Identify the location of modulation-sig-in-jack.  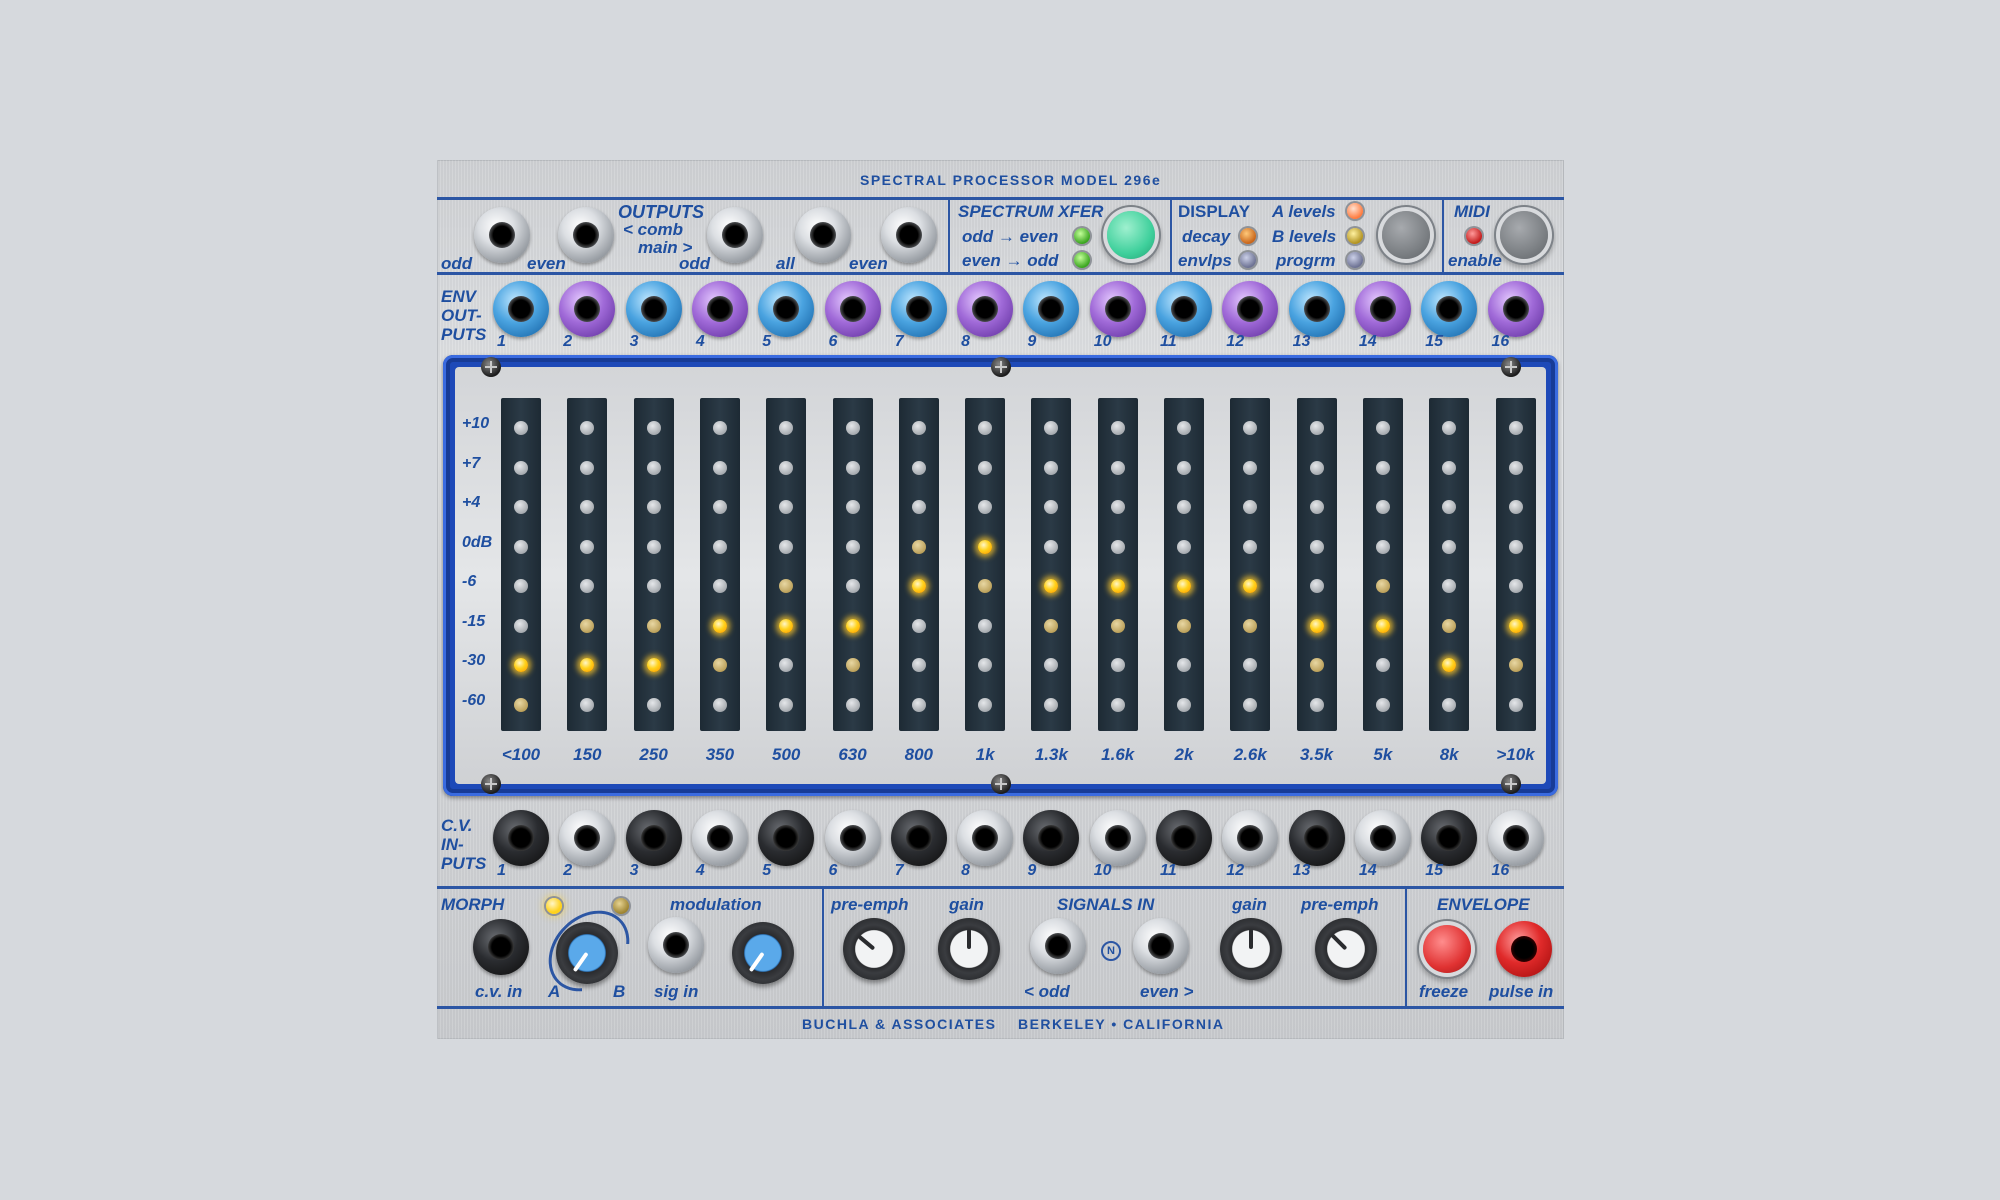
(676, 945).